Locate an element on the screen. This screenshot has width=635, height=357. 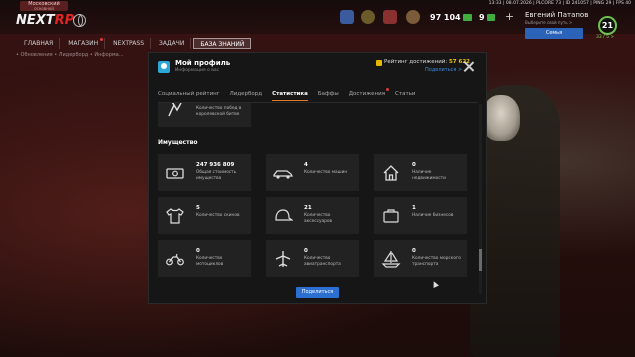
tab-statistics: Статистика is located at coordinates (290, 95).